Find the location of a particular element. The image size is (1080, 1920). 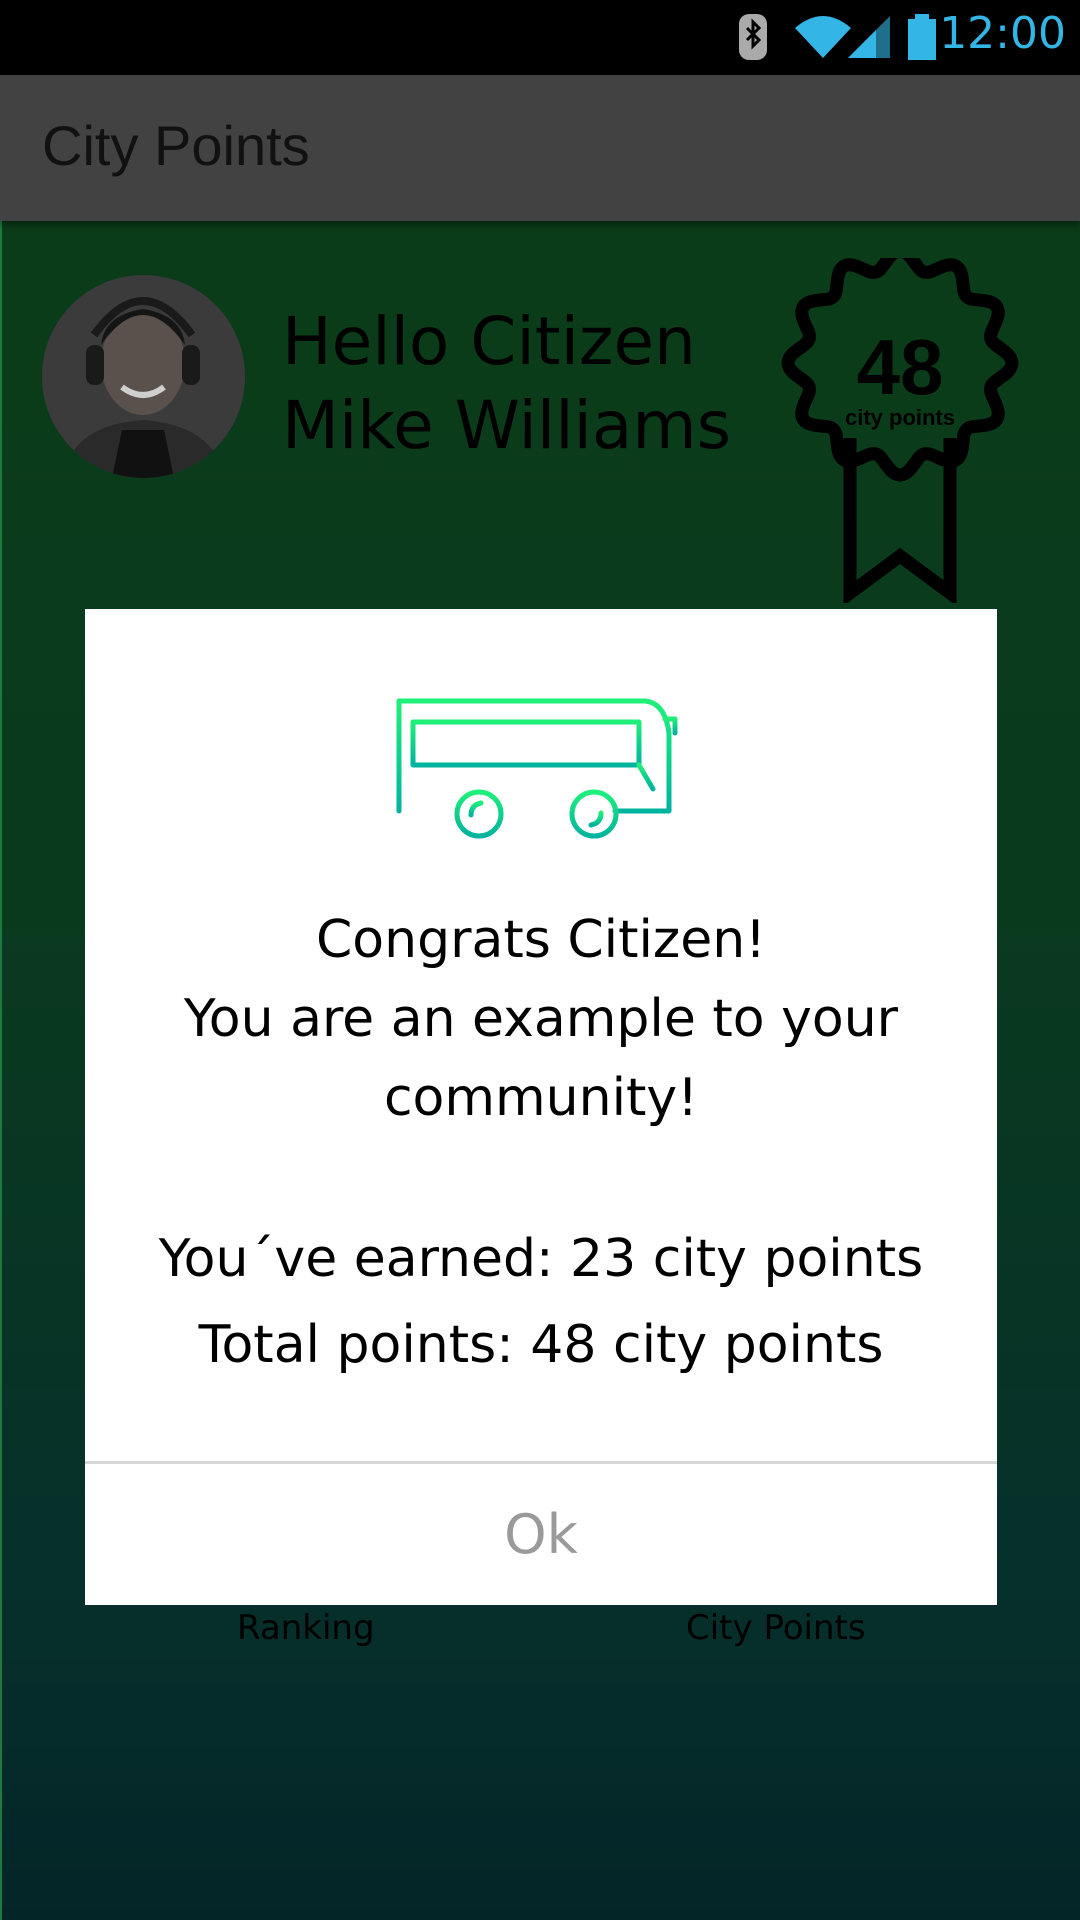

status-time: 12:00 is located at coordinates (1002, 33).